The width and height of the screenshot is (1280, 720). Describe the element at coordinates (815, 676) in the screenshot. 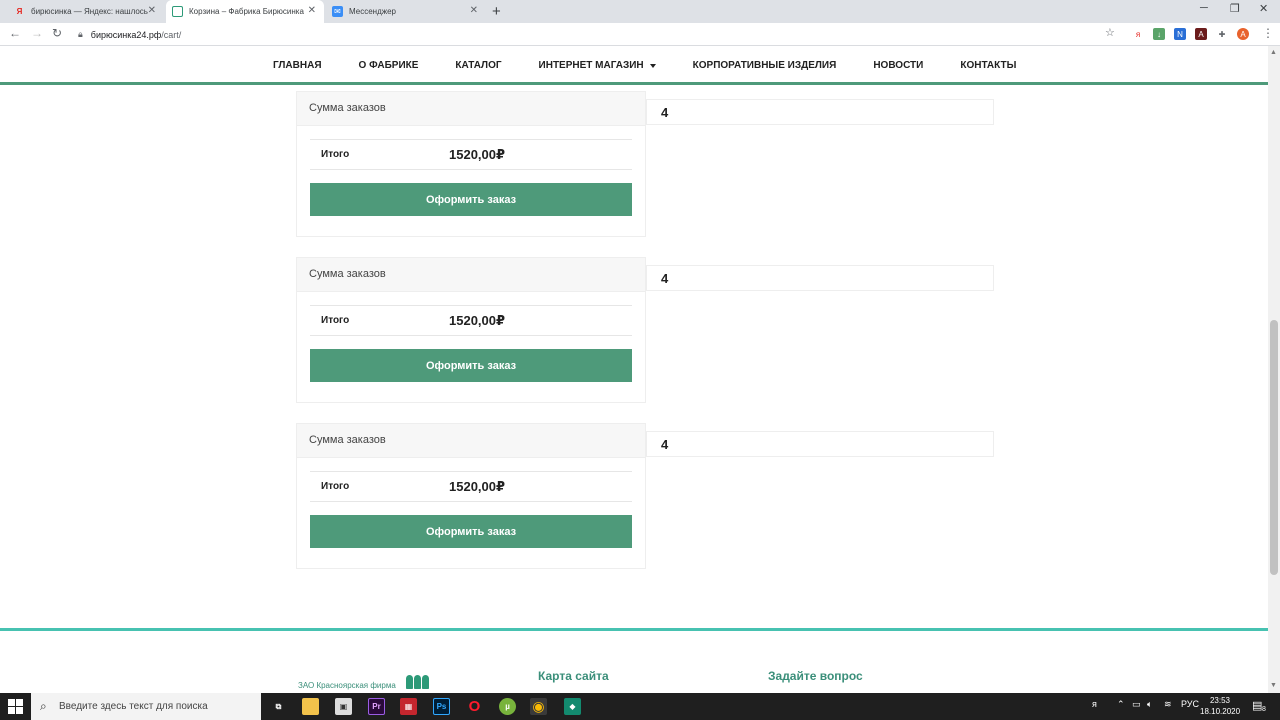

I see `ask-question-link: Задайте вопрос` at that location.